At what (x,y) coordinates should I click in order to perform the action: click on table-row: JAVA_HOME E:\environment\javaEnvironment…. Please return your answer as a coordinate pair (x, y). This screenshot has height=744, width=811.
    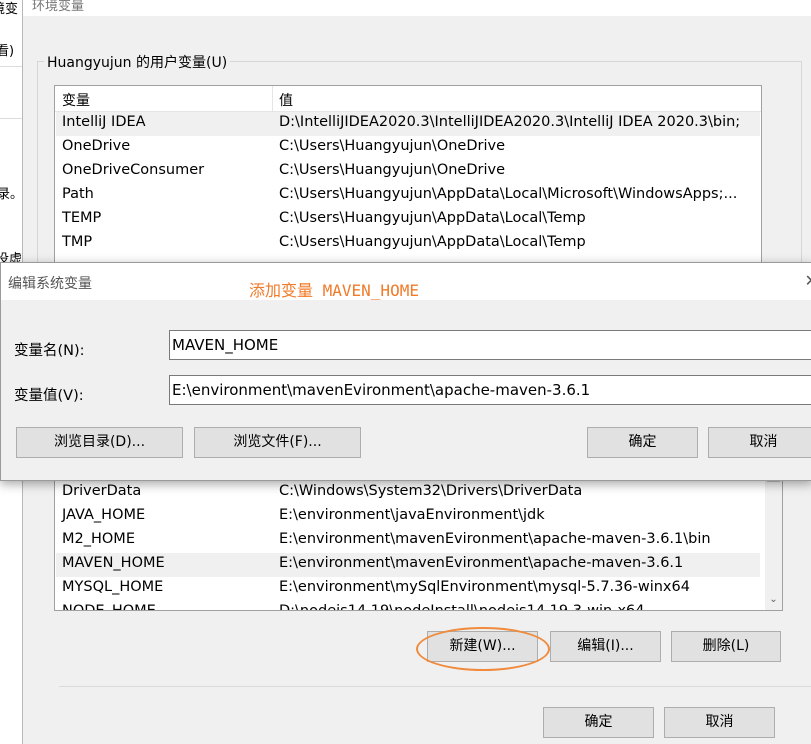
    Looking at the image, I should click on (408, 517).